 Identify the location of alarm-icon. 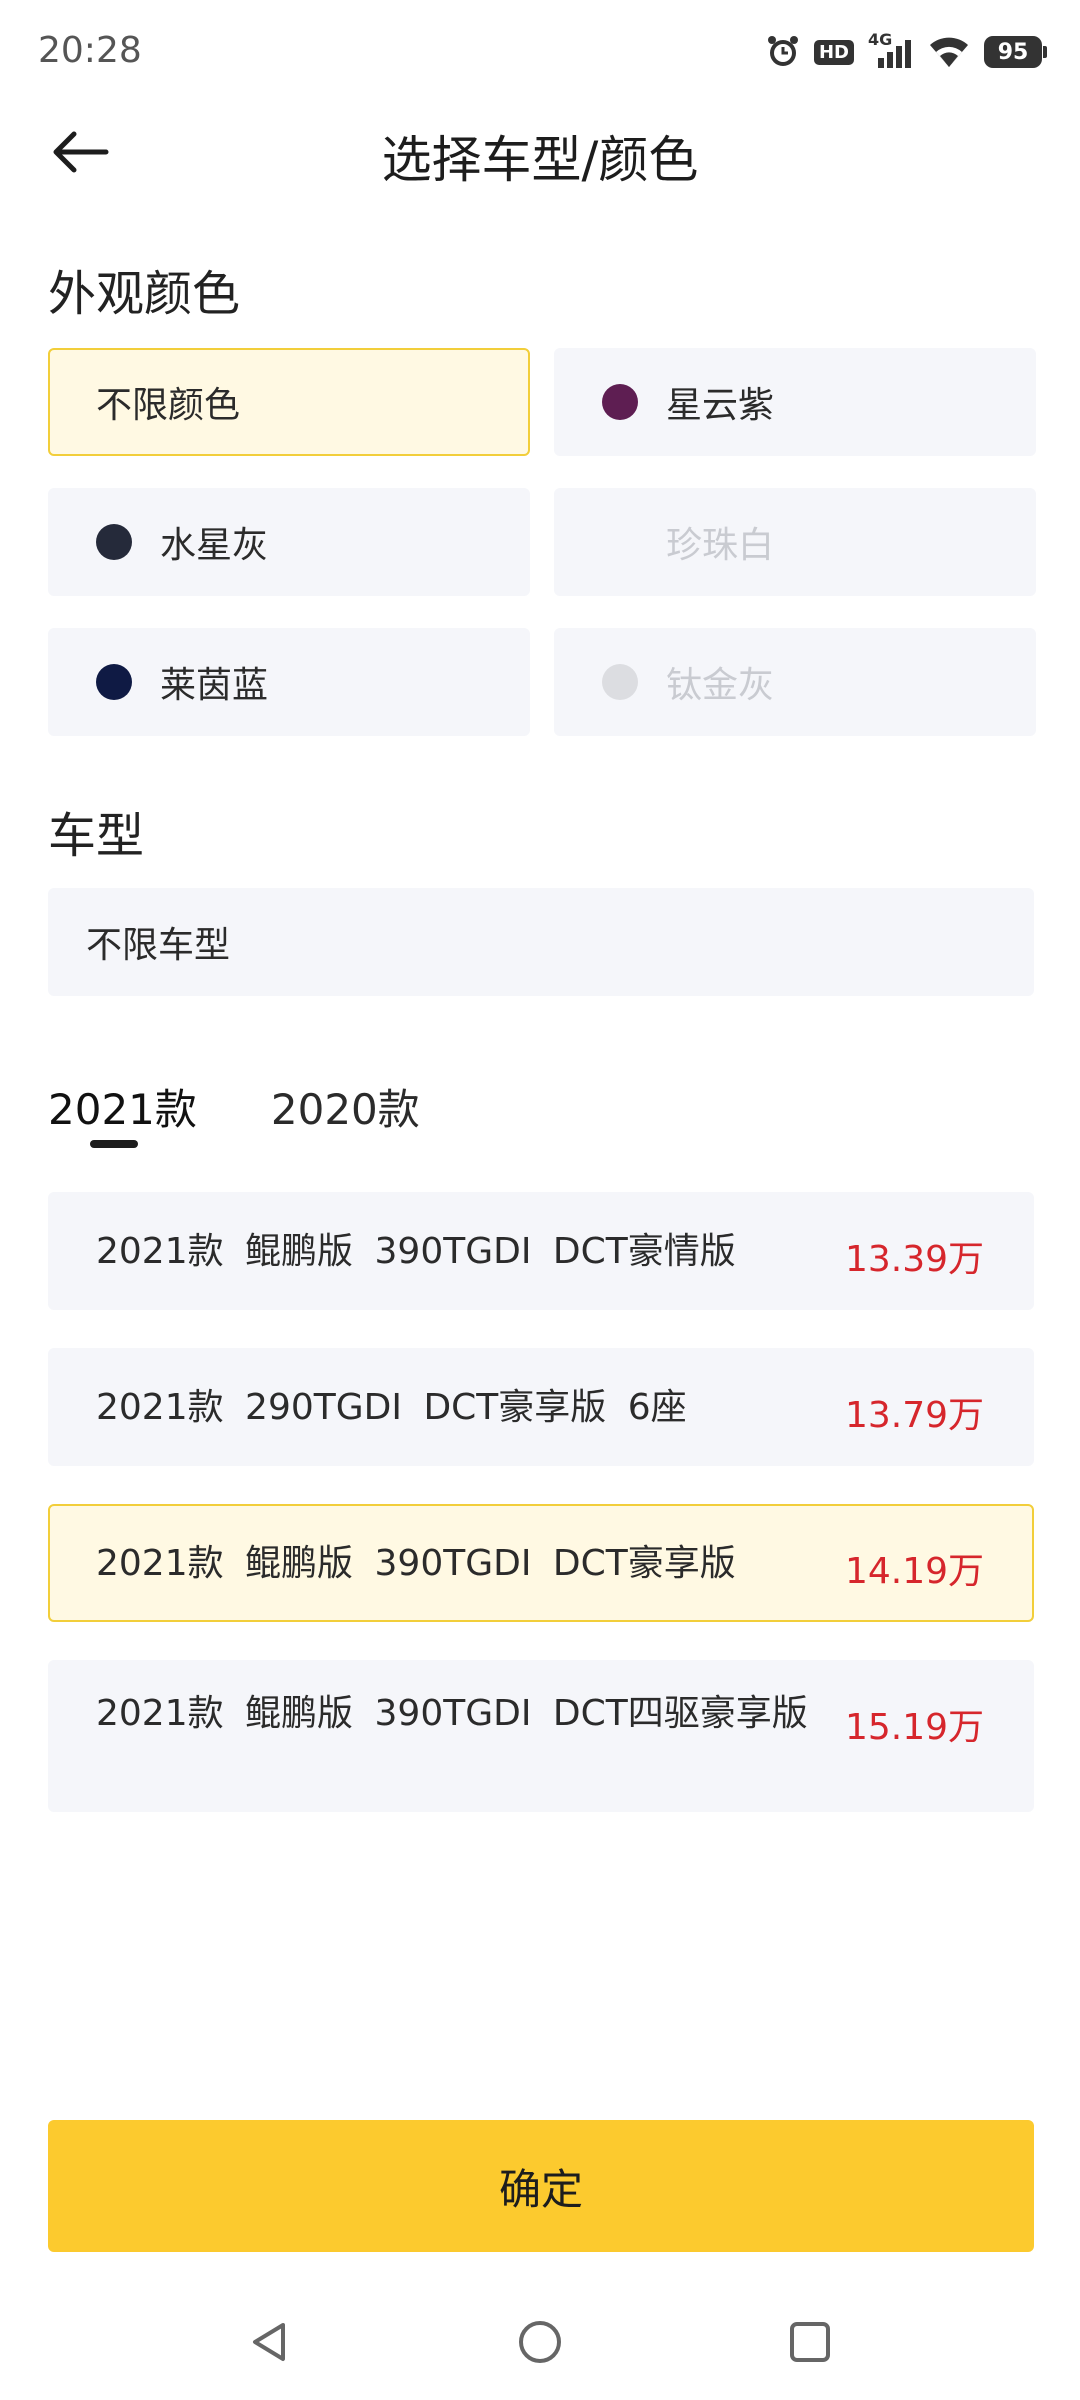
(783, 52).